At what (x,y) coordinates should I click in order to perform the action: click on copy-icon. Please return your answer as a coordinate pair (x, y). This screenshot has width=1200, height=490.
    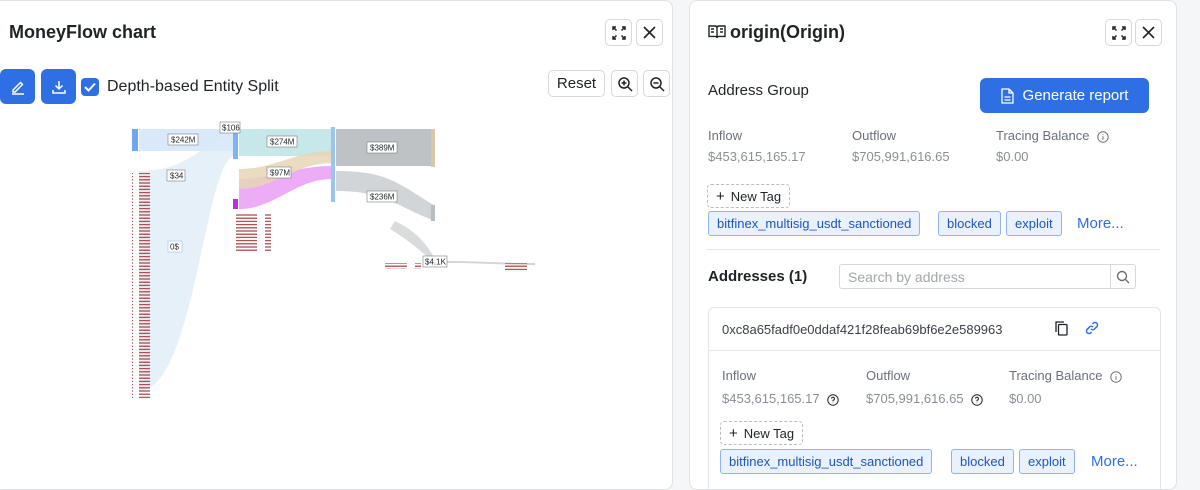
    Looking at the image, I should click on (1061, 328).